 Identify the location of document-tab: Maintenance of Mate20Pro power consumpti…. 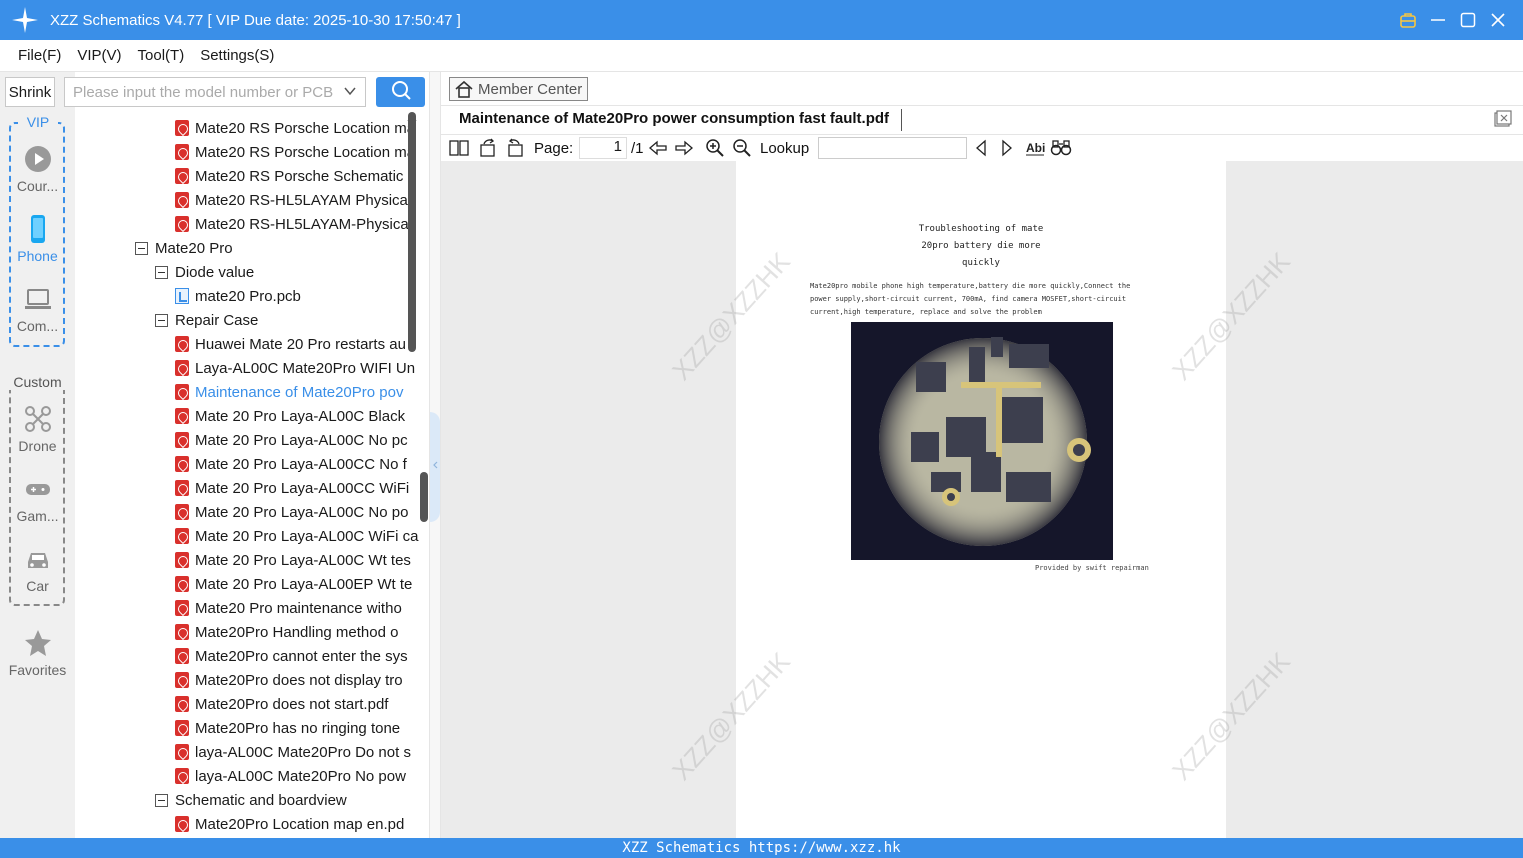
(674, 118).